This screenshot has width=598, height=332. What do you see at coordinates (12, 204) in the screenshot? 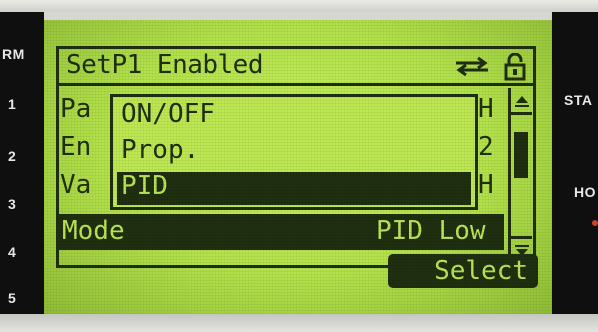
I see `side-label-3: 3` at bounding box center [12, 204].